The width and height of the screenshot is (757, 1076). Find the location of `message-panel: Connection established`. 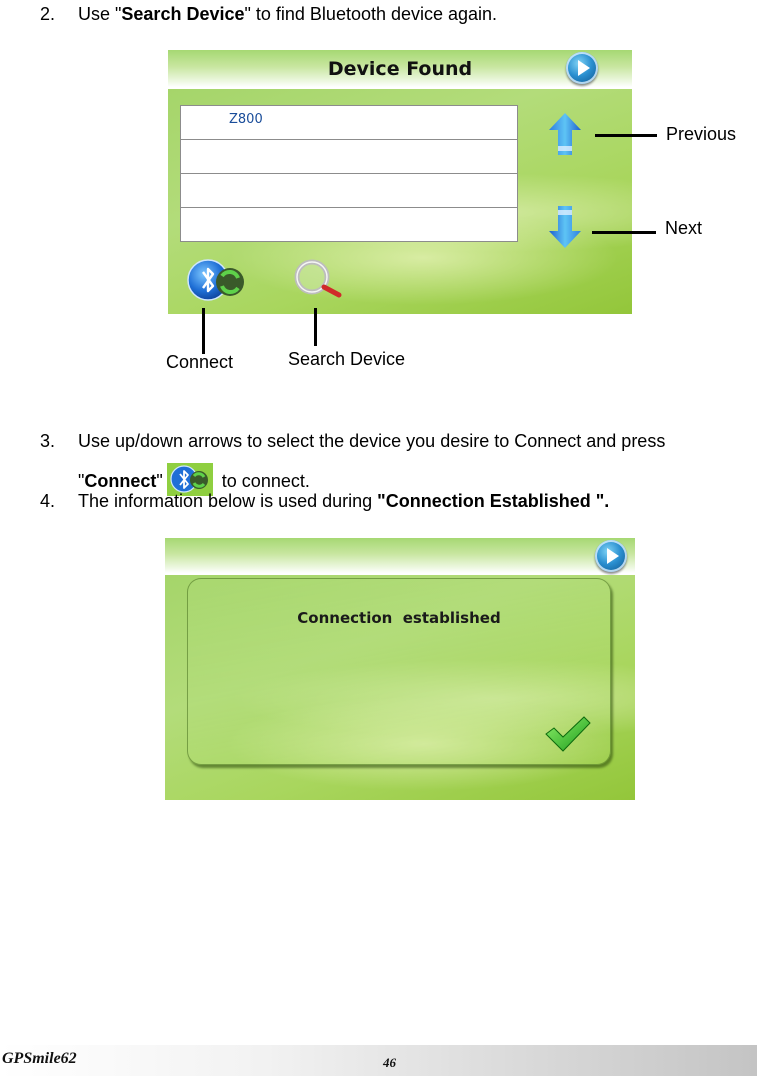

message-panel: Connection established is located at coordinates (399, 671).